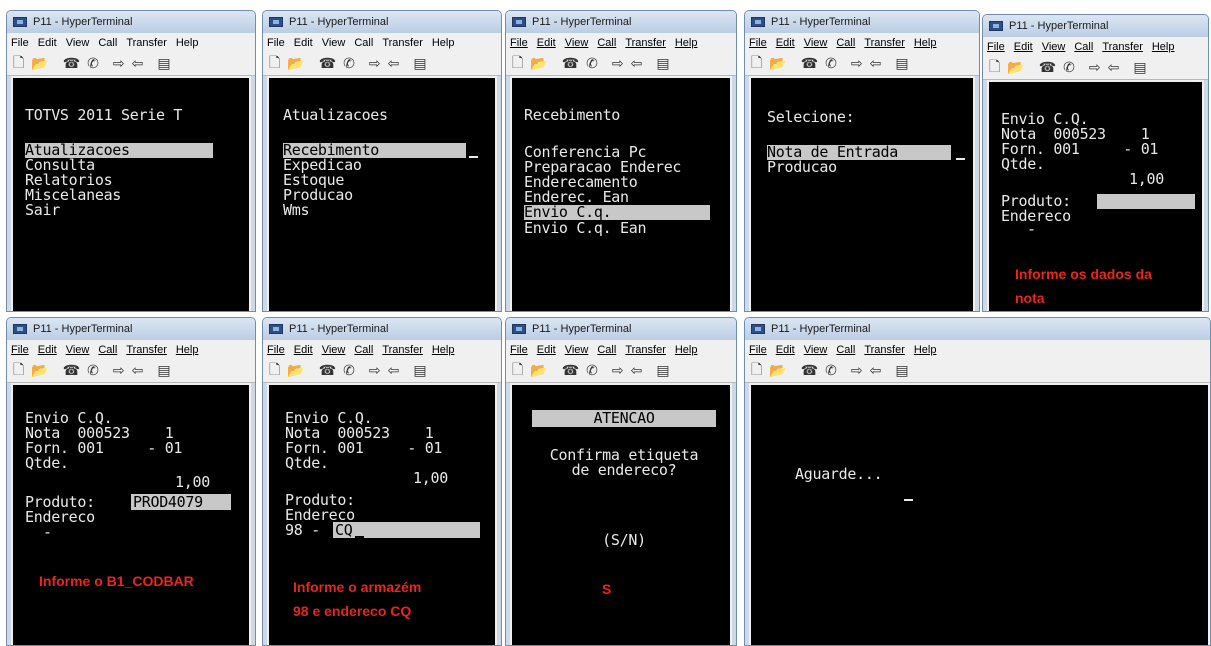 This screenshot has width=1211, height=646. What do you see at coordinates (296, 210) in the screenshot?
I see `menu-option-wms: Wms` at bounding box center [296, 210].